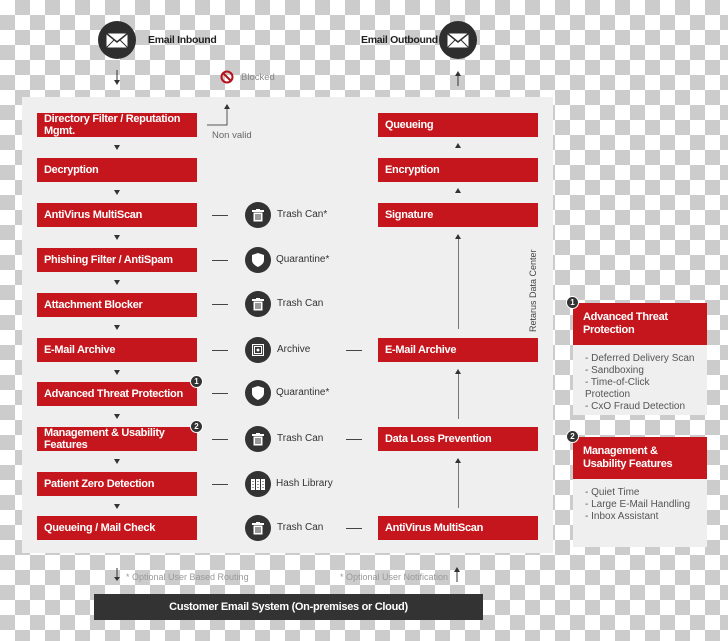 This screenshot has height=641, width=728. What do you see at coordinates (640, 324) in the screenshot?
I see `card-title: Advanced Threat Protection` at bounding box center [640, 324].